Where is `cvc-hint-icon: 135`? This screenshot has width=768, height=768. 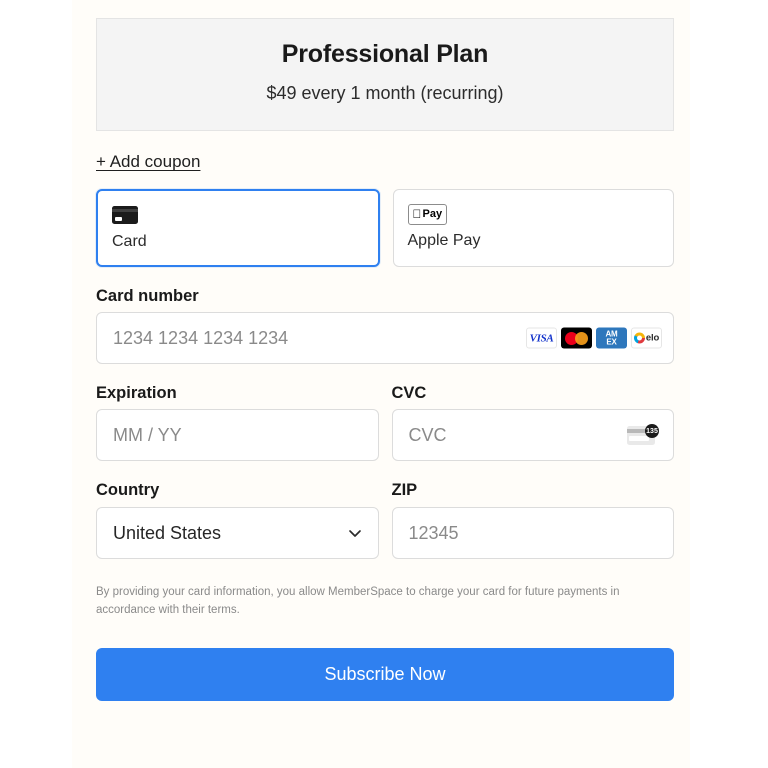
cvc-hint-icon: 135 is located at coordinates (643, 435).